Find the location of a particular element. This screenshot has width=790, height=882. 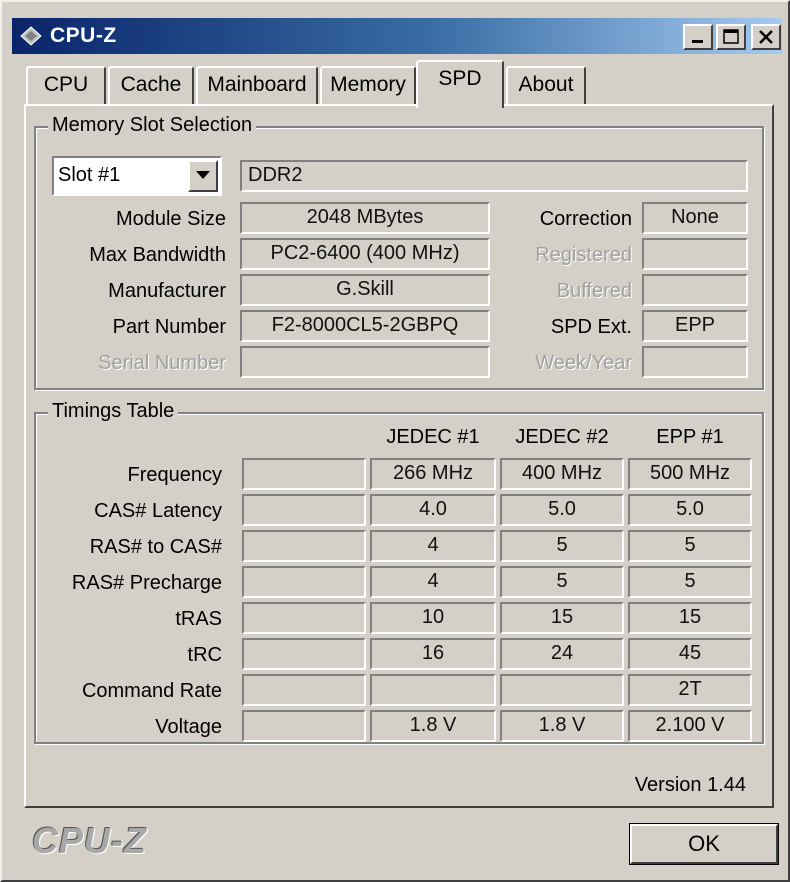

tab-mainboard: Mainboard is located at coordinates (257, 85).